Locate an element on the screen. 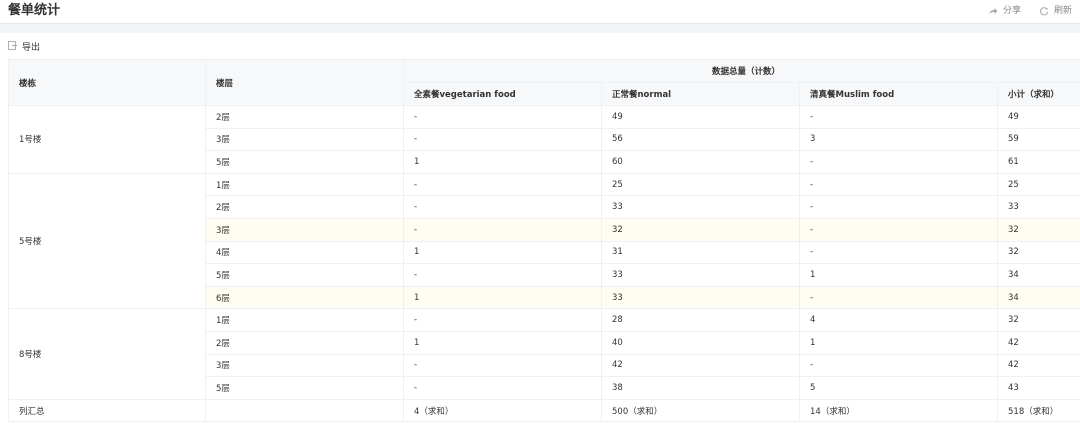 The image size is (1080, 430). export-label: 导出 is located at coordinates (31, 47).